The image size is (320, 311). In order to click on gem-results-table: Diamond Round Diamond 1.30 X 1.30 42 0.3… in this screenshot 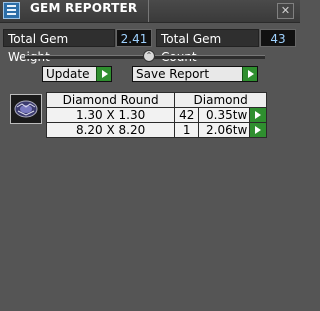, I will do `click(156, 115)`.